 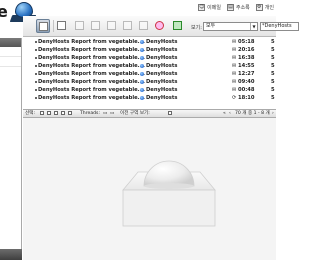 I want to click on folder-pane, so click(x=11, y=149).